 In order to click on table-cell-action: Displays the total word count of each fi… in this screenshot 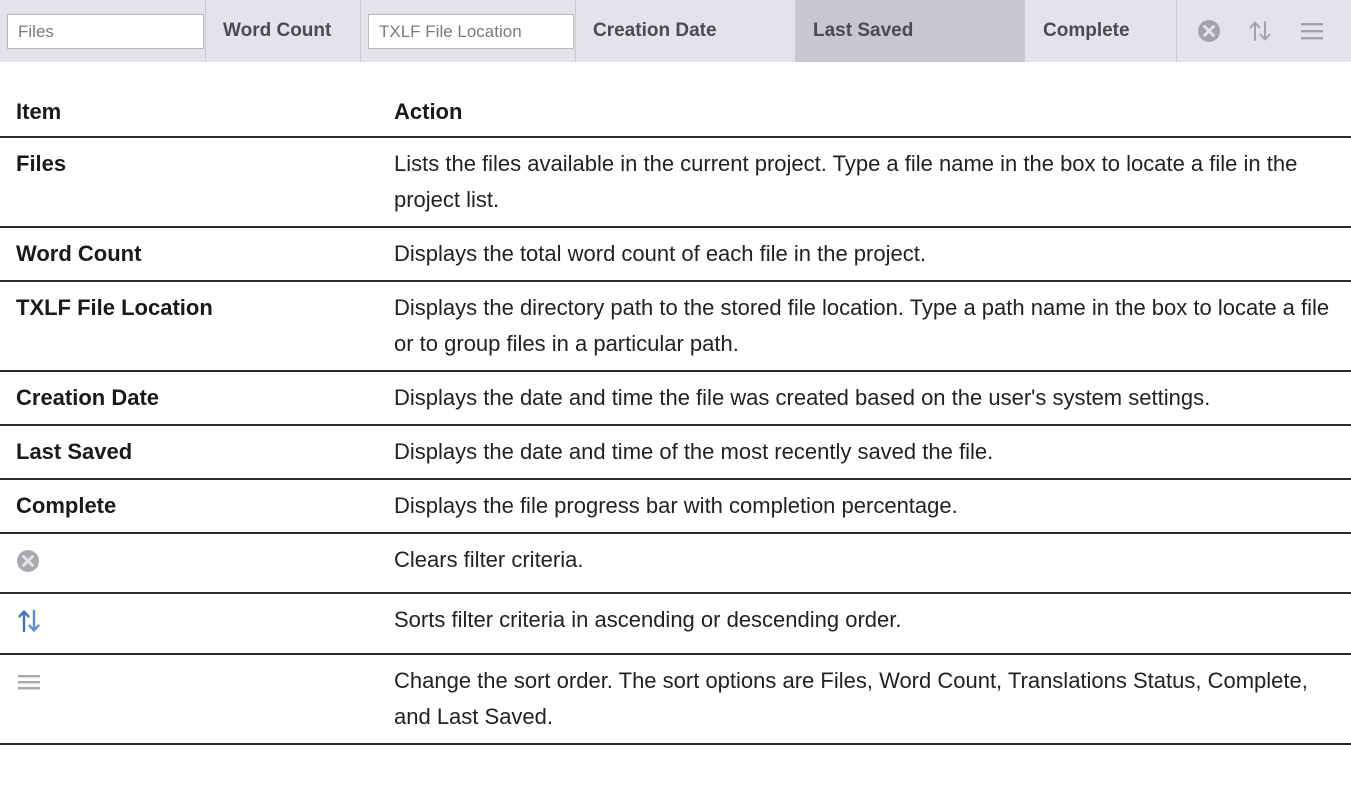, I will do `click(867, 254)`.